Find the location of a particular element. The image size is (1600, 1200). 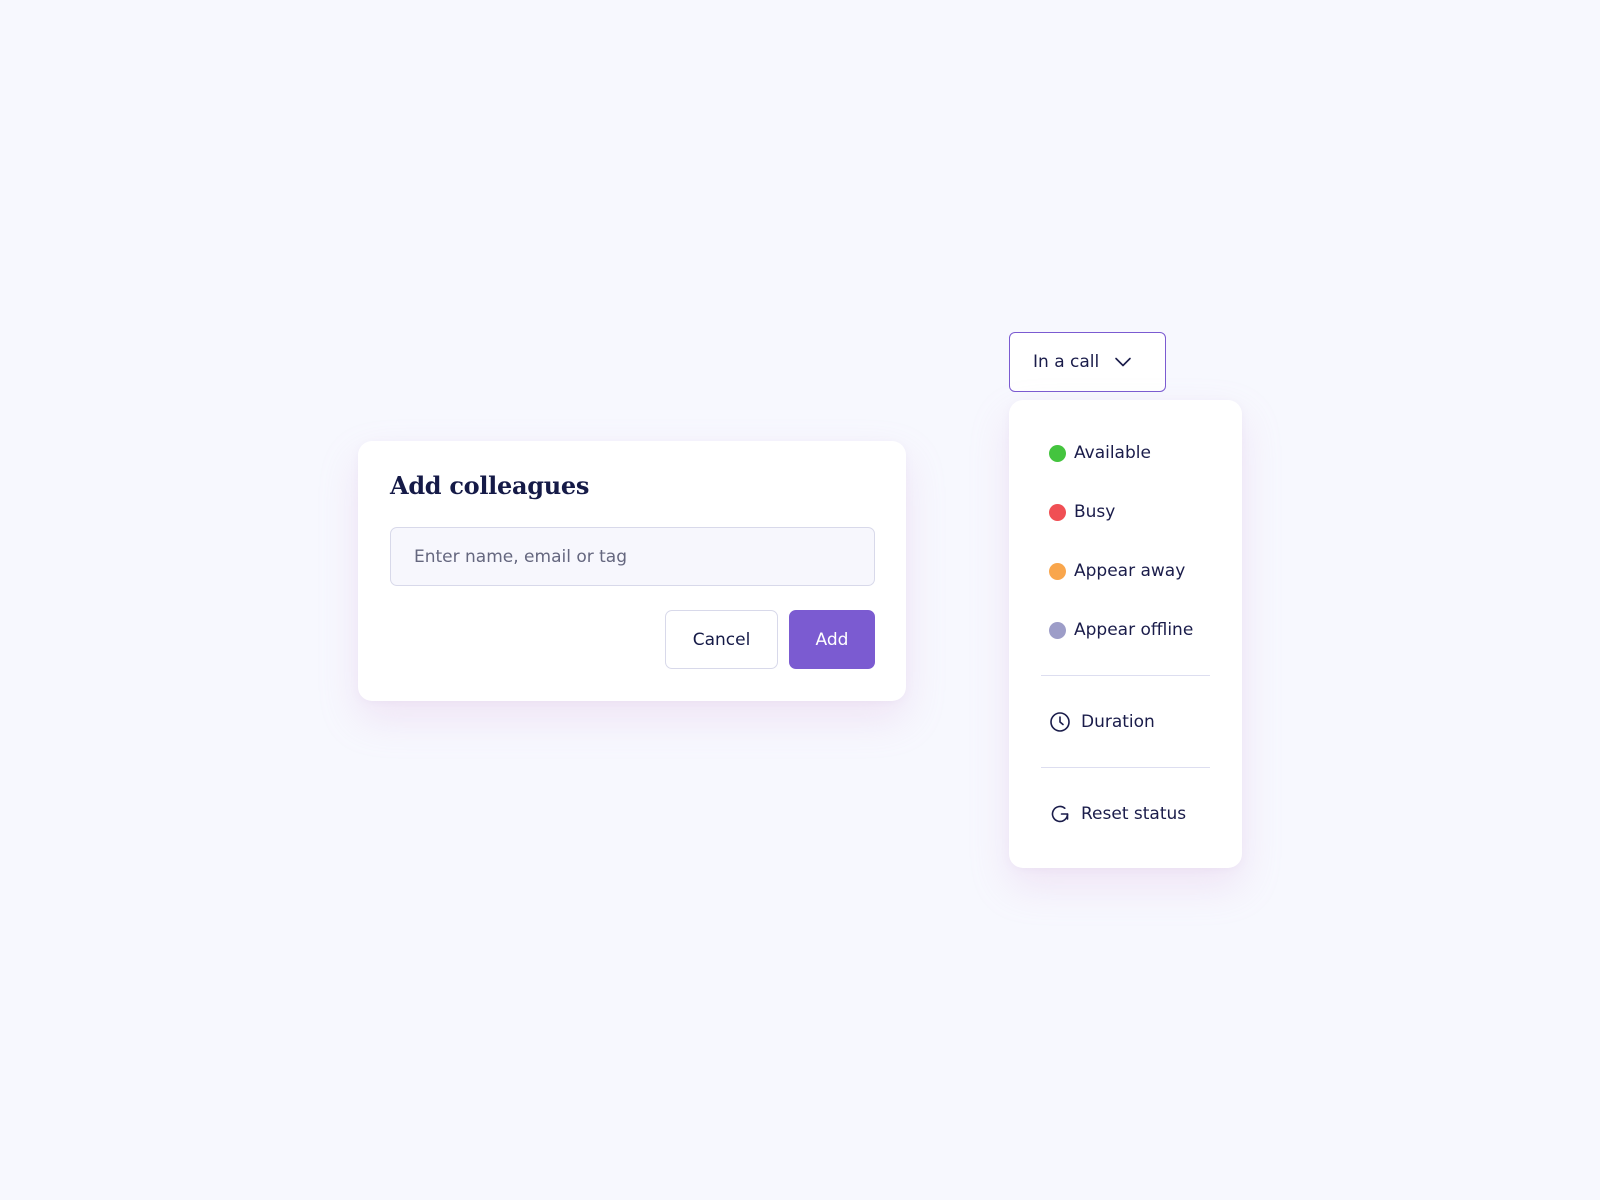

status-option-appear-away: Appear away is located at coordinates (1117, 571).